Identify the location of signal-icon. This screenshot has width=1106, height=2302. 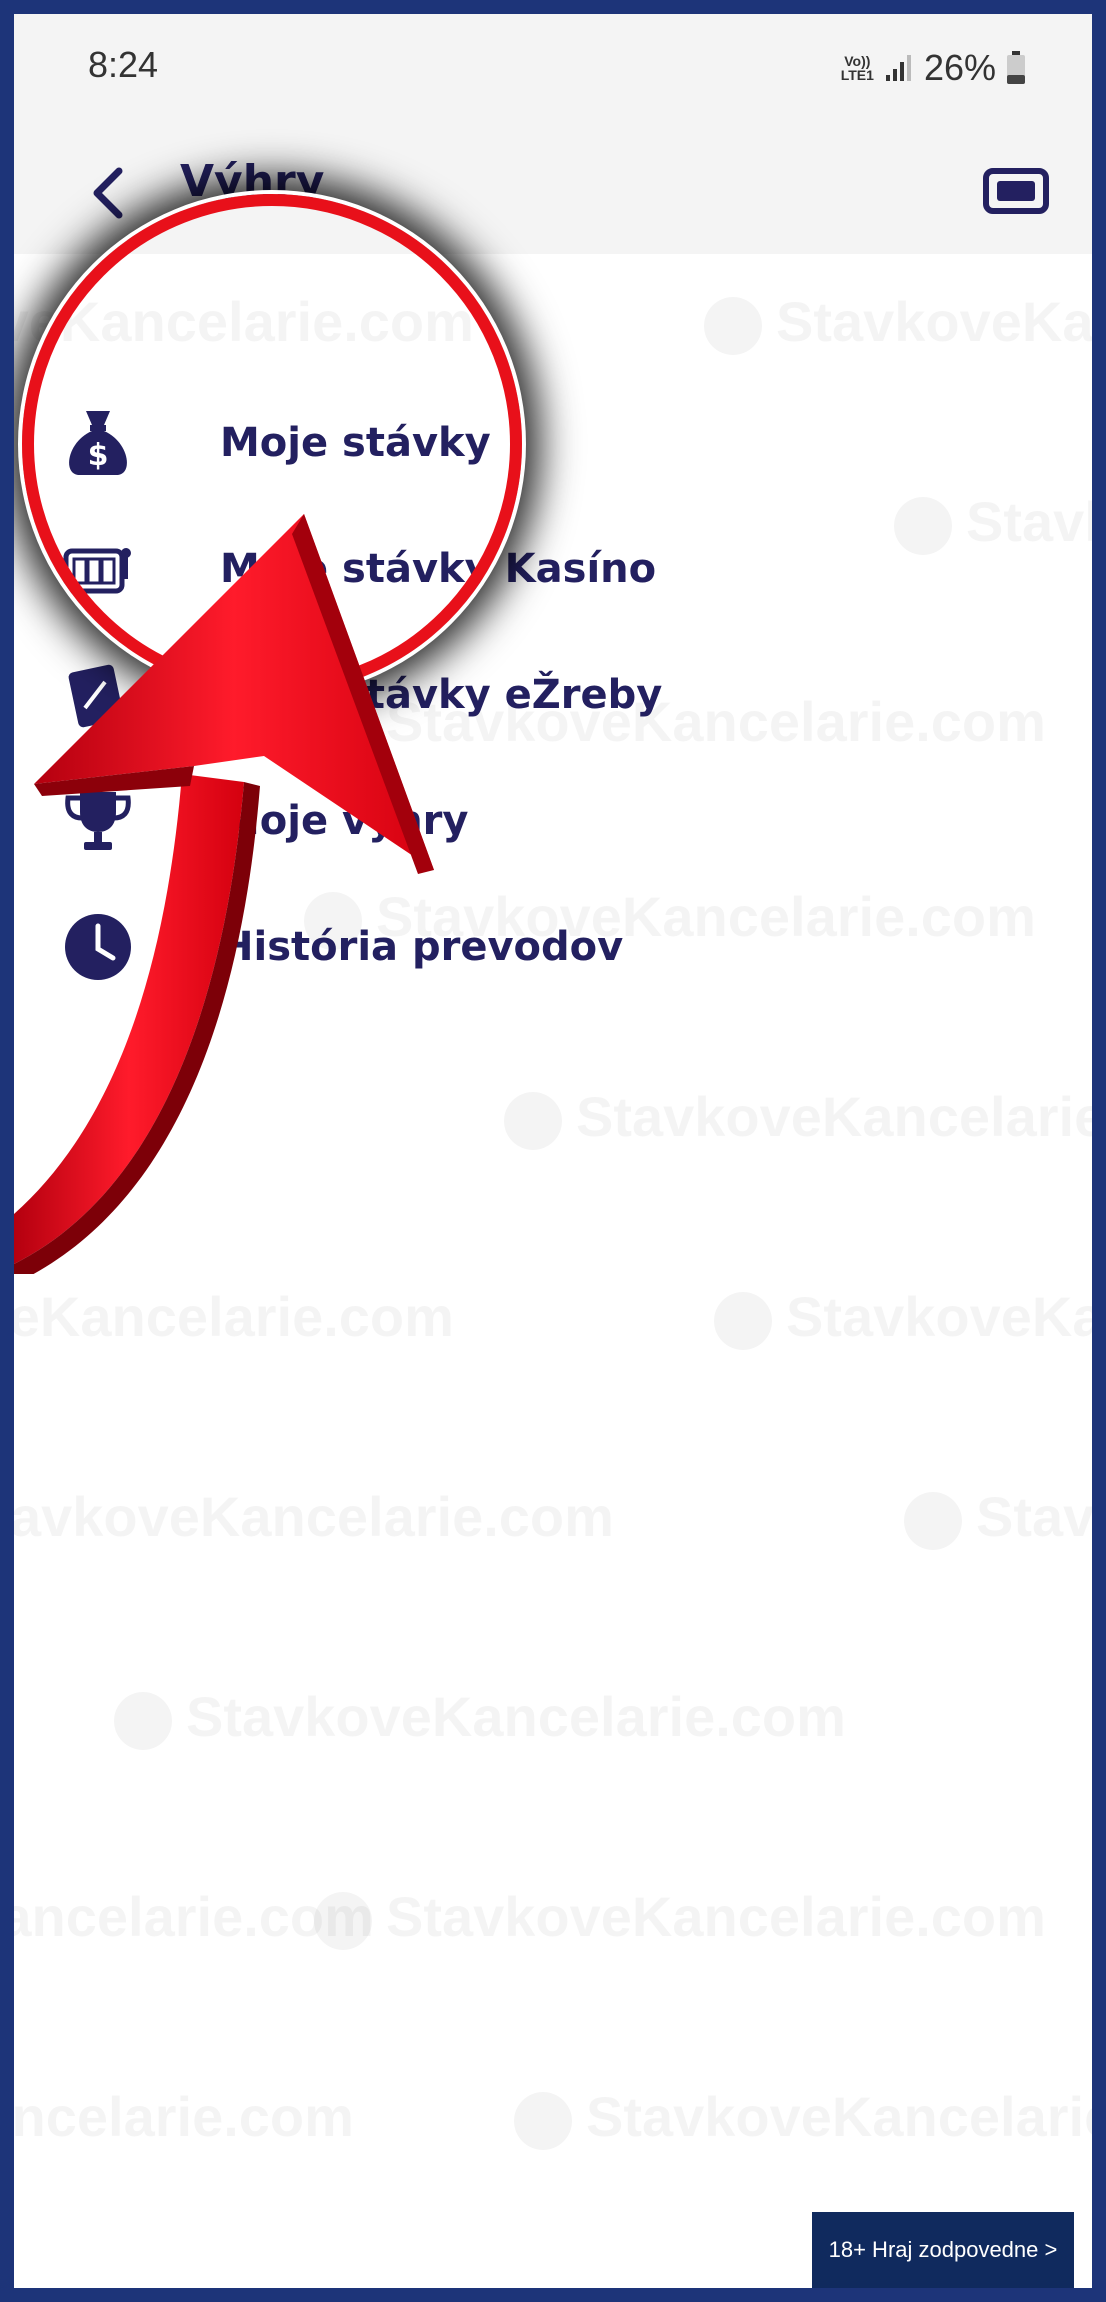
(898, 68).